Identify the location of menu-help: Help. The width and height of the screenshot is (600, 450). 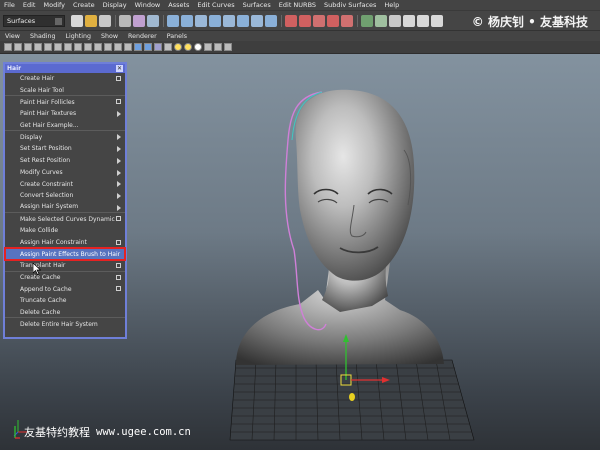
(391, 5).